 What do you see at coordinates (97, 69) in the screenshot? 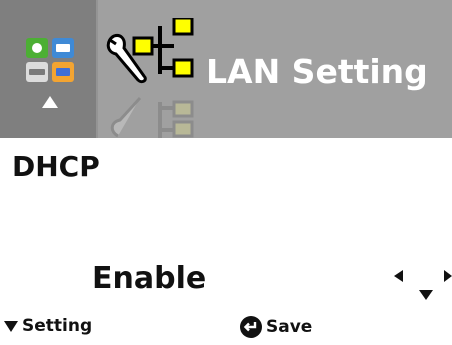
I see `header-divider` at bounding box center [97, 69].